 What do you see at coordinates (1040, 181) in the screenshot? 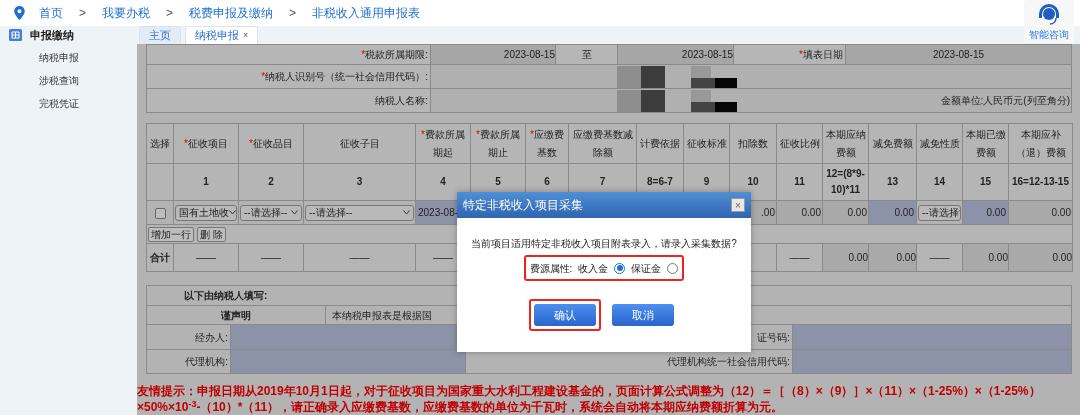
I see `column-number: 16=12-13-15` at bounding box center [1040, 181].